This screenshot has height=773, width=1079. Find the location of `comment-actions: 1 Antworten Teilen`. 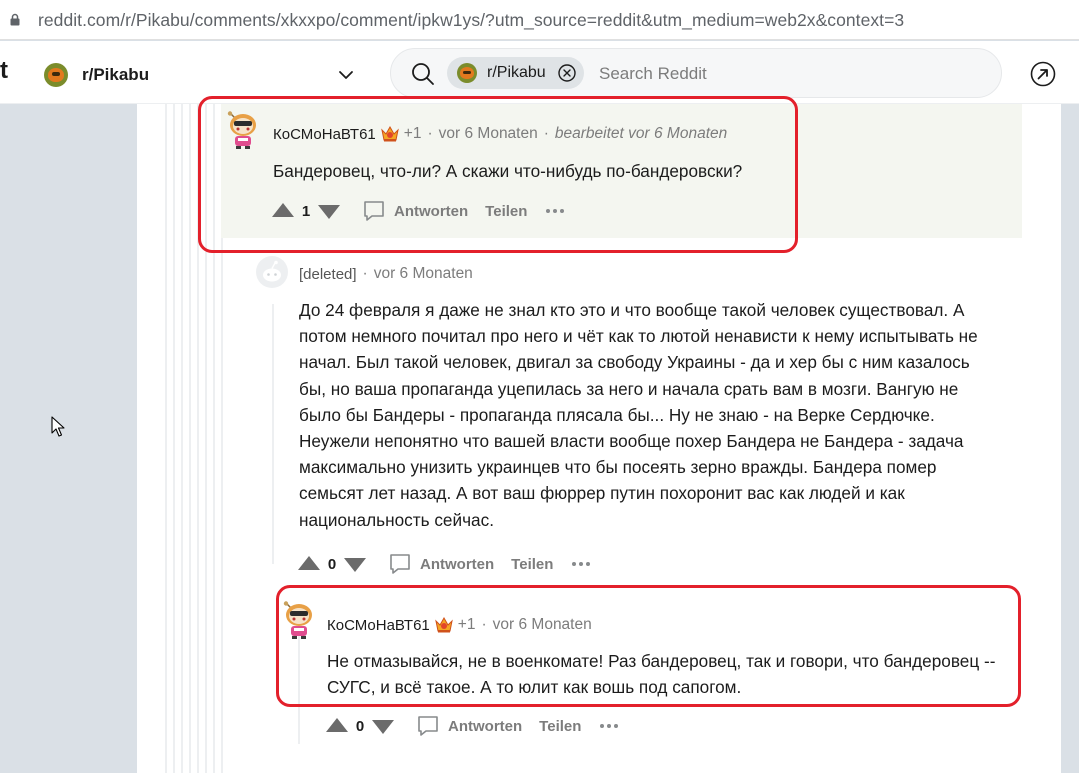

comment-actions: 1 Antworten Teilen is located at coordinates (418, 211).